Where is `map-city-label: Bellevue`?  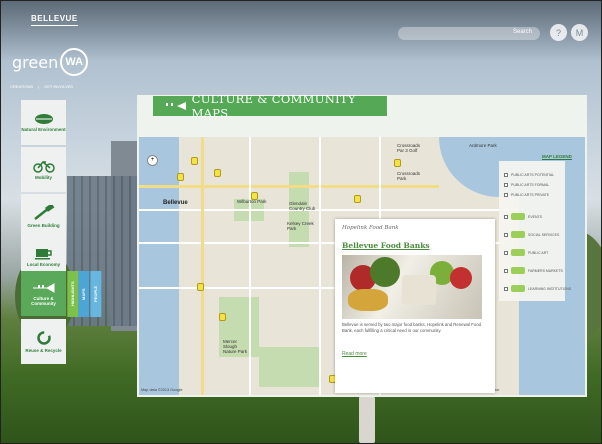
map-city-label: Bellevue is located at coordinates (175, 203).